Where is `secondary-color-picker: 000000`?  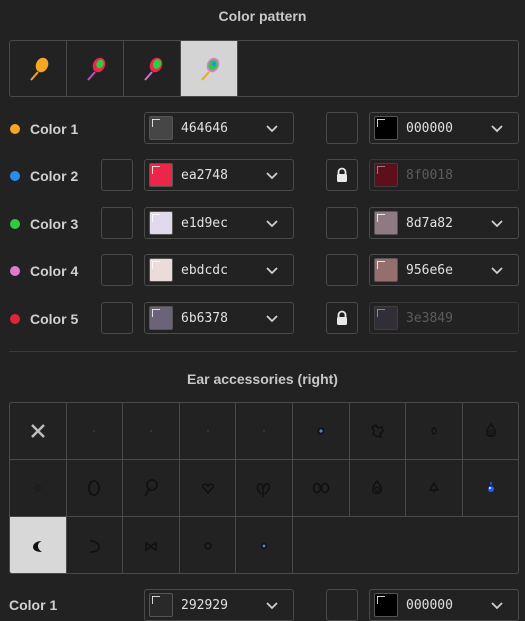
secondary-color-picker: 000000 is located at coordinates (444, 128).